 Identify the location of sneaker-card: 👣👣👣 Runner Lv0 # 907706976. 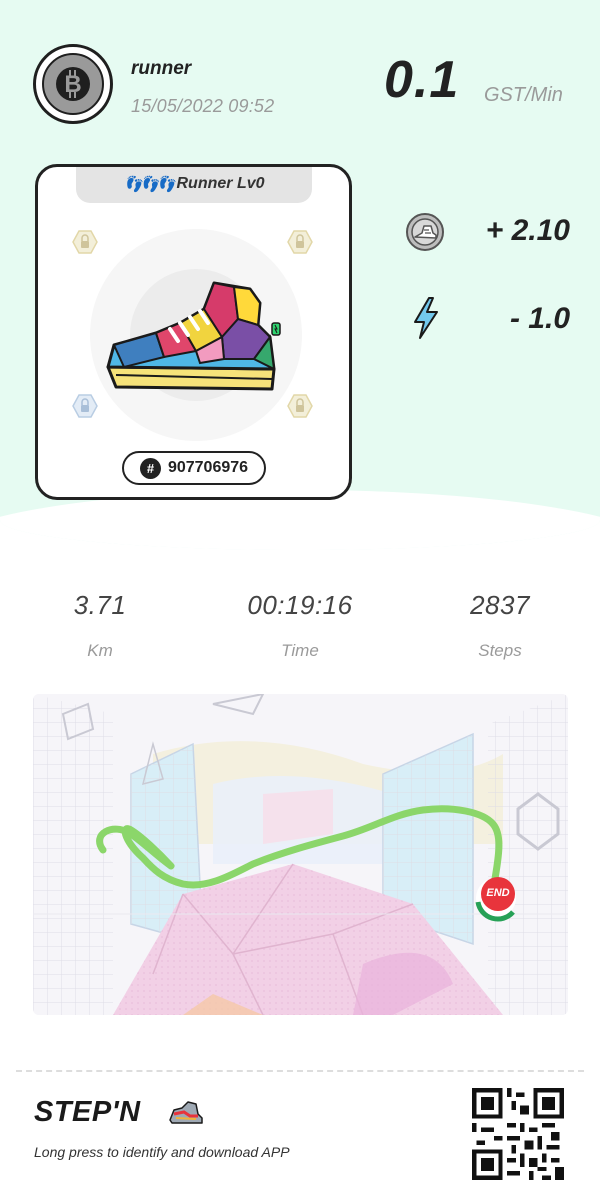
(193, 332).